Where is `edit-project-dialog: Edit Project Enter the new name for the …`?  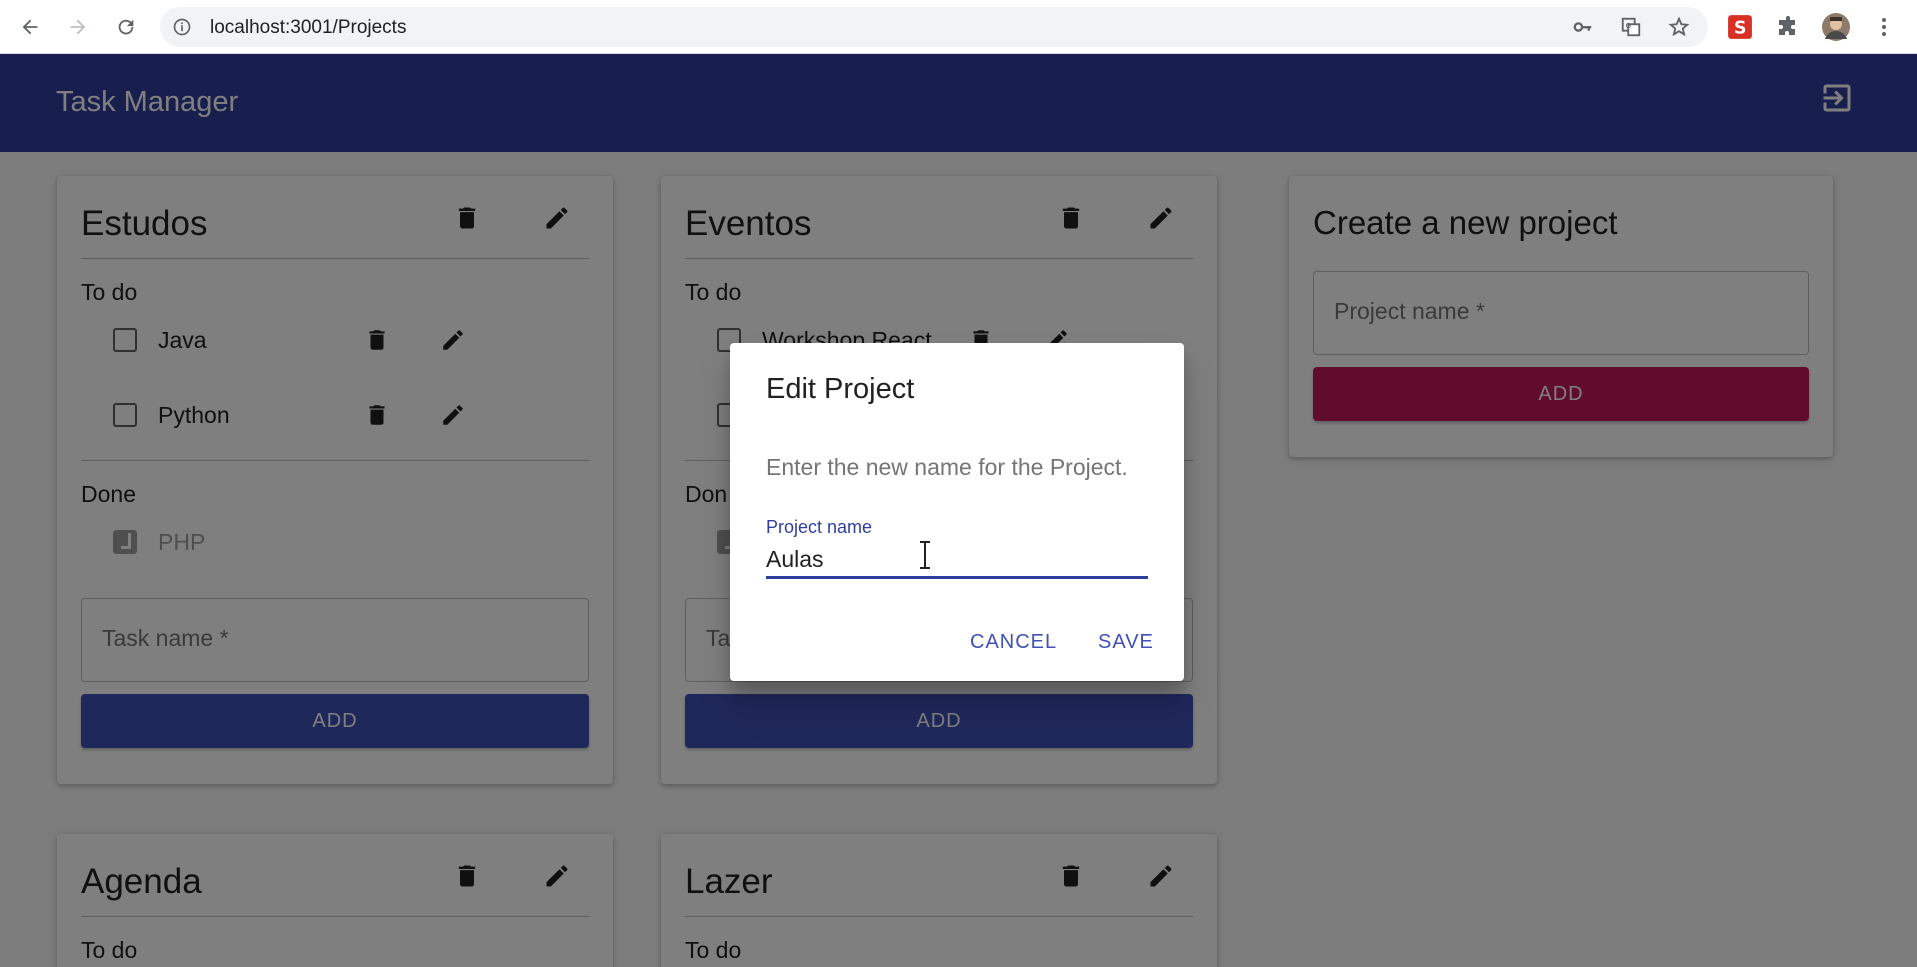
edit-project-dialog: Edit Project Enter the new name for the … is located at coordinates (957, 512).